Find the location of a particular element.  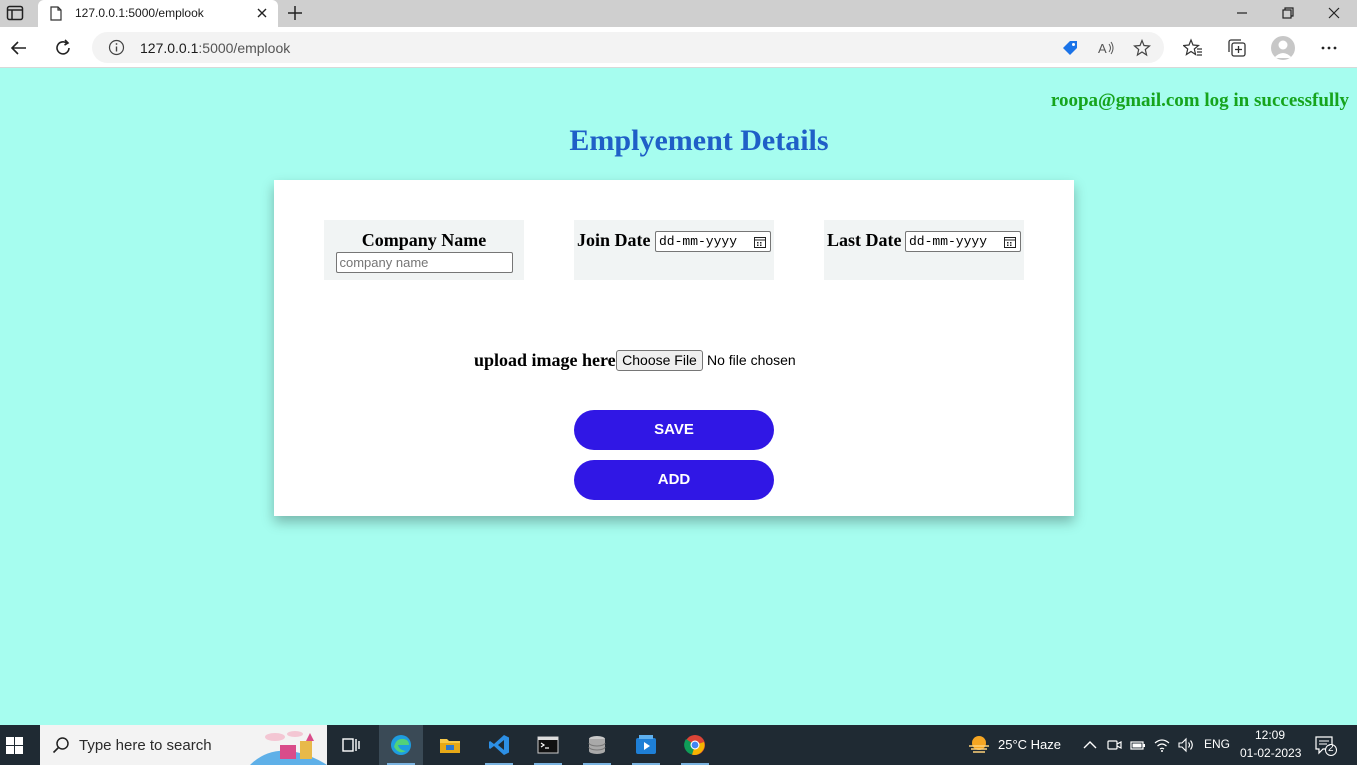

upload-image-label: upload image here is located at coordinates (545, 360).